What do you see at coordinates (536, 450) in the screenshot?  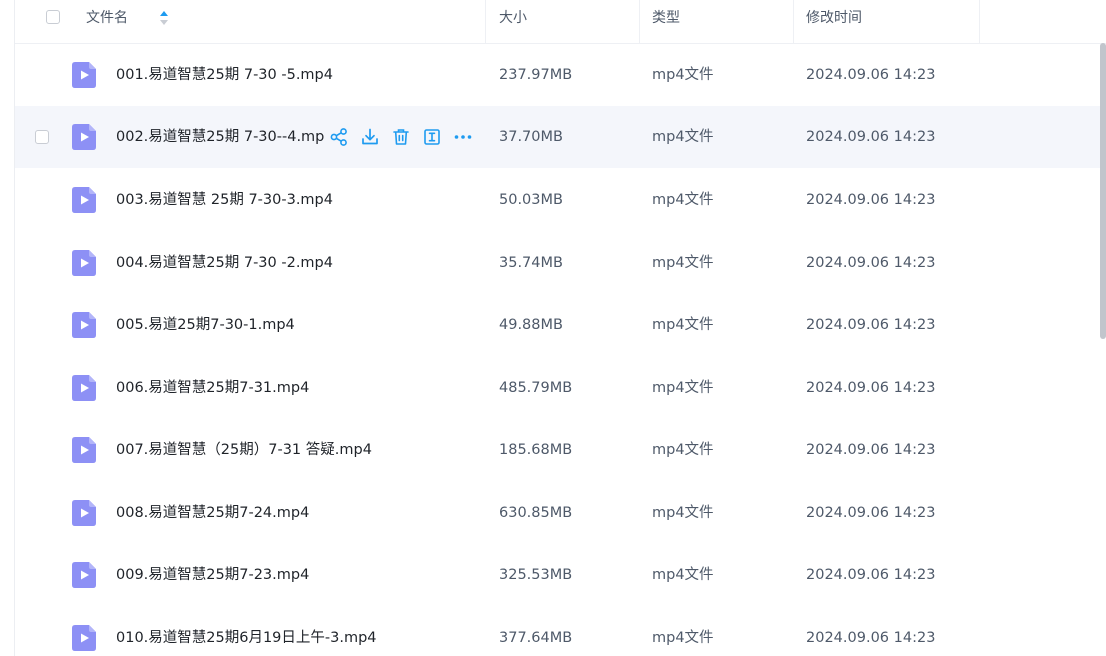 I see `file-size: 185.68MB` at bounding box center [536, 450].